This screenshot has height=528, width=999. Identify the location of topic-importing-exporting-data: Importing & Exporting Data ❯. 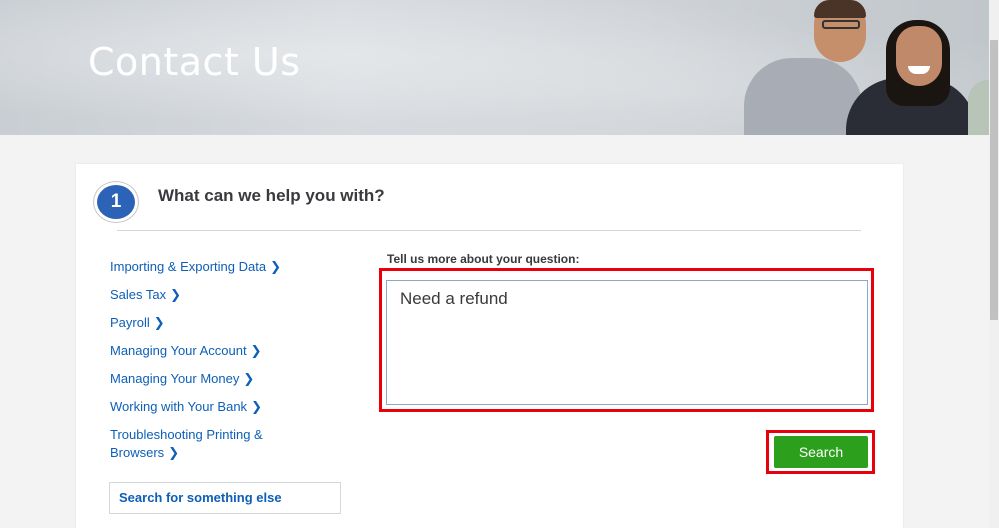
(220, 267).